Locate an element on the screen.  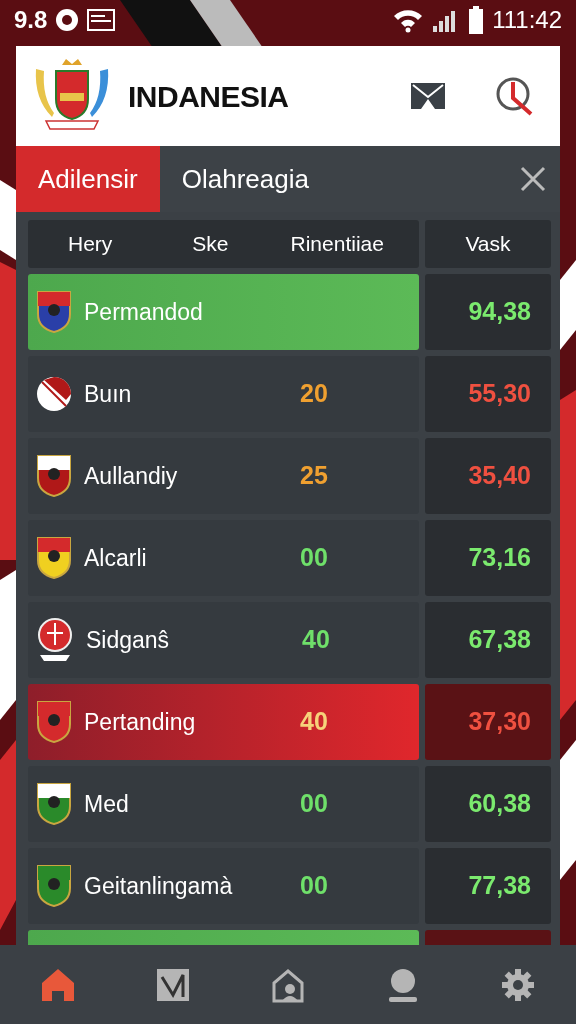
score-text: 25 is located at coordinates (314, 476).